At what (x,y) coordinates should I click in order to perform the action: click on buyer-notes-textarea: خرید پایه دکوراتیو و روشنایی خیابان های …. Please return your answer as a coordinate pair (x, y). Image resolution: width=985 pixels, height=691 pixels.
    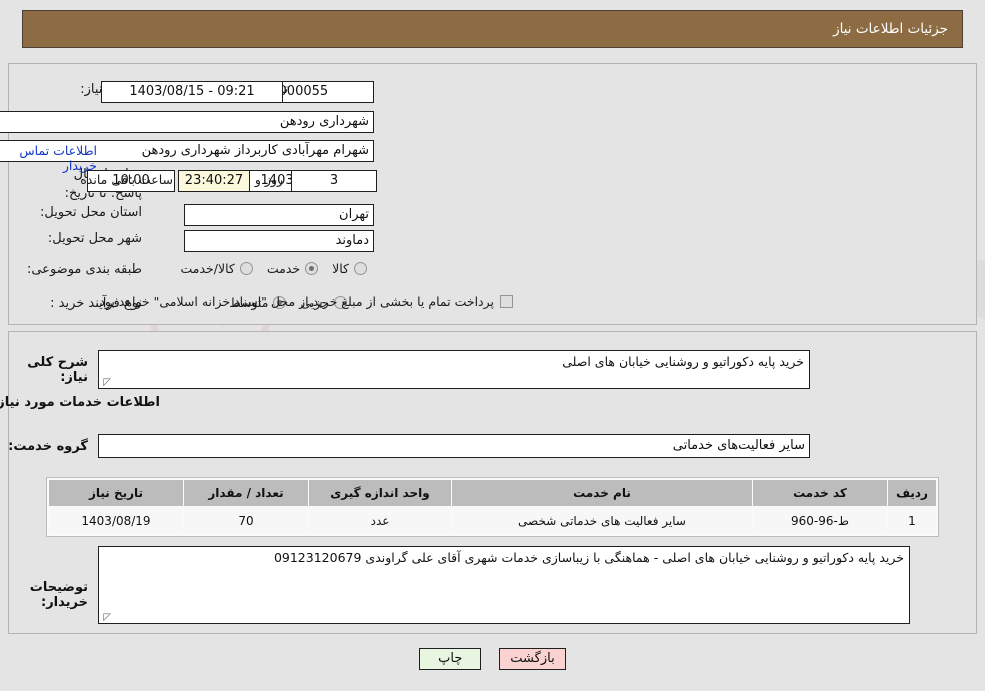
    Looking at the image, I should click on (504, 585).